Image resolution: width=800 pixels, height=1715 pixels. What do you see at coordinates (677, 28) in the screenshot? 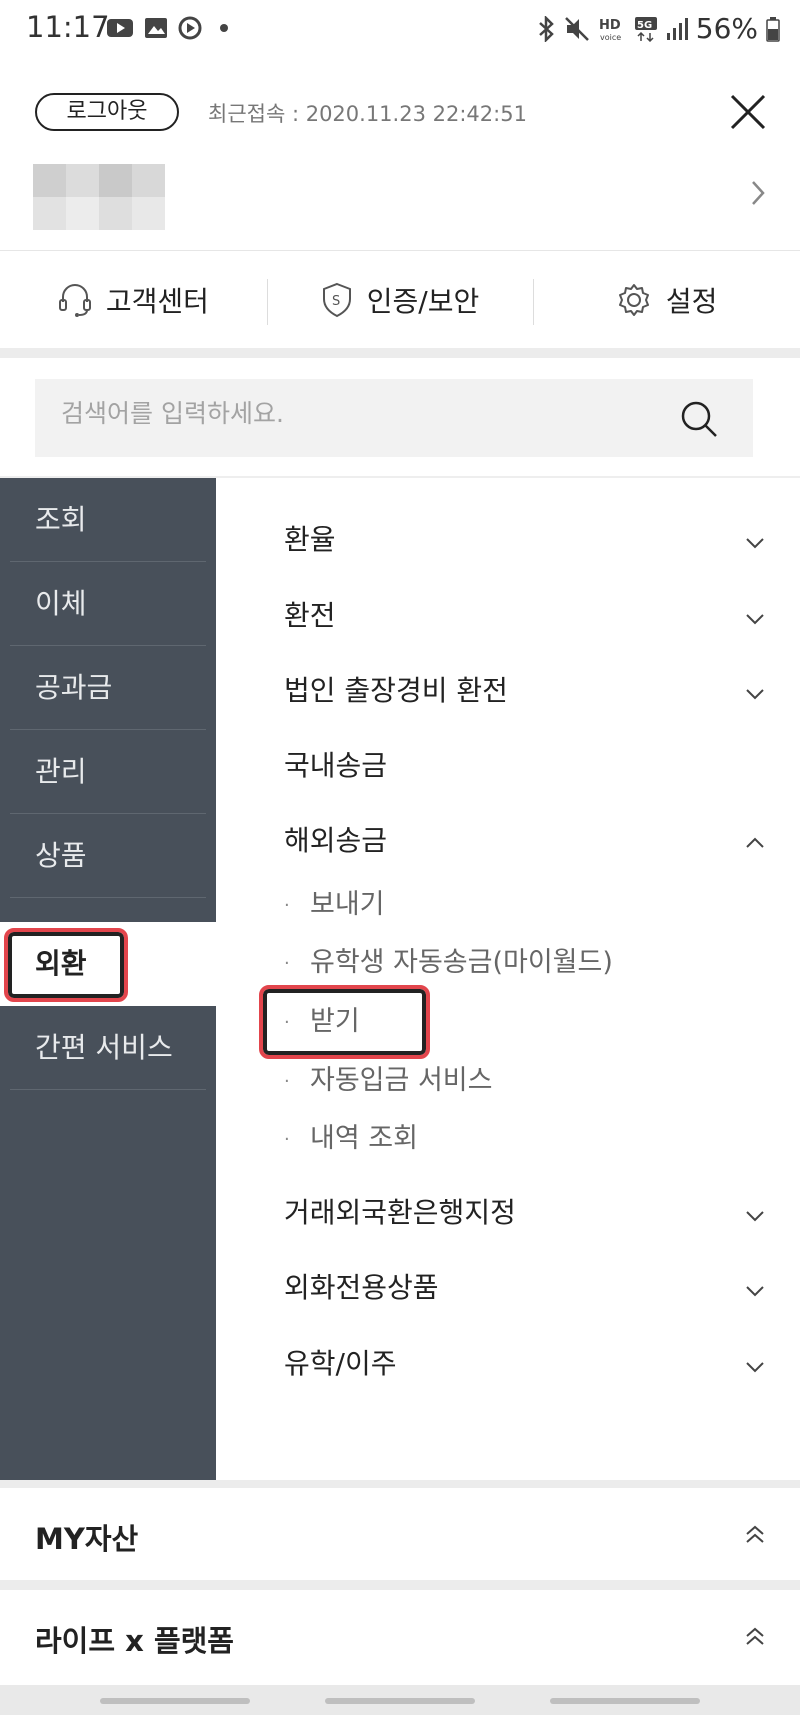
I see `signal-icon` at bounding box center [677, 28].